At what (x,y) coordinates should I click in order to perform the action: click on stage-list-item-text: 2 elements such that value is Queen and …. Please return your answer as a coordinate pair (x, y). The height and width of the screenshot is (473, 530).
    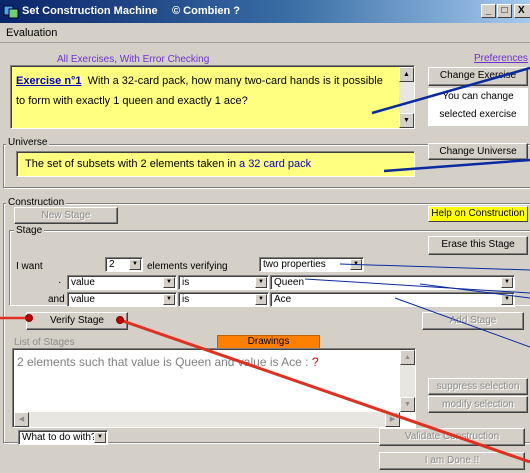
    Looking at the image, I should click on (164, 362).